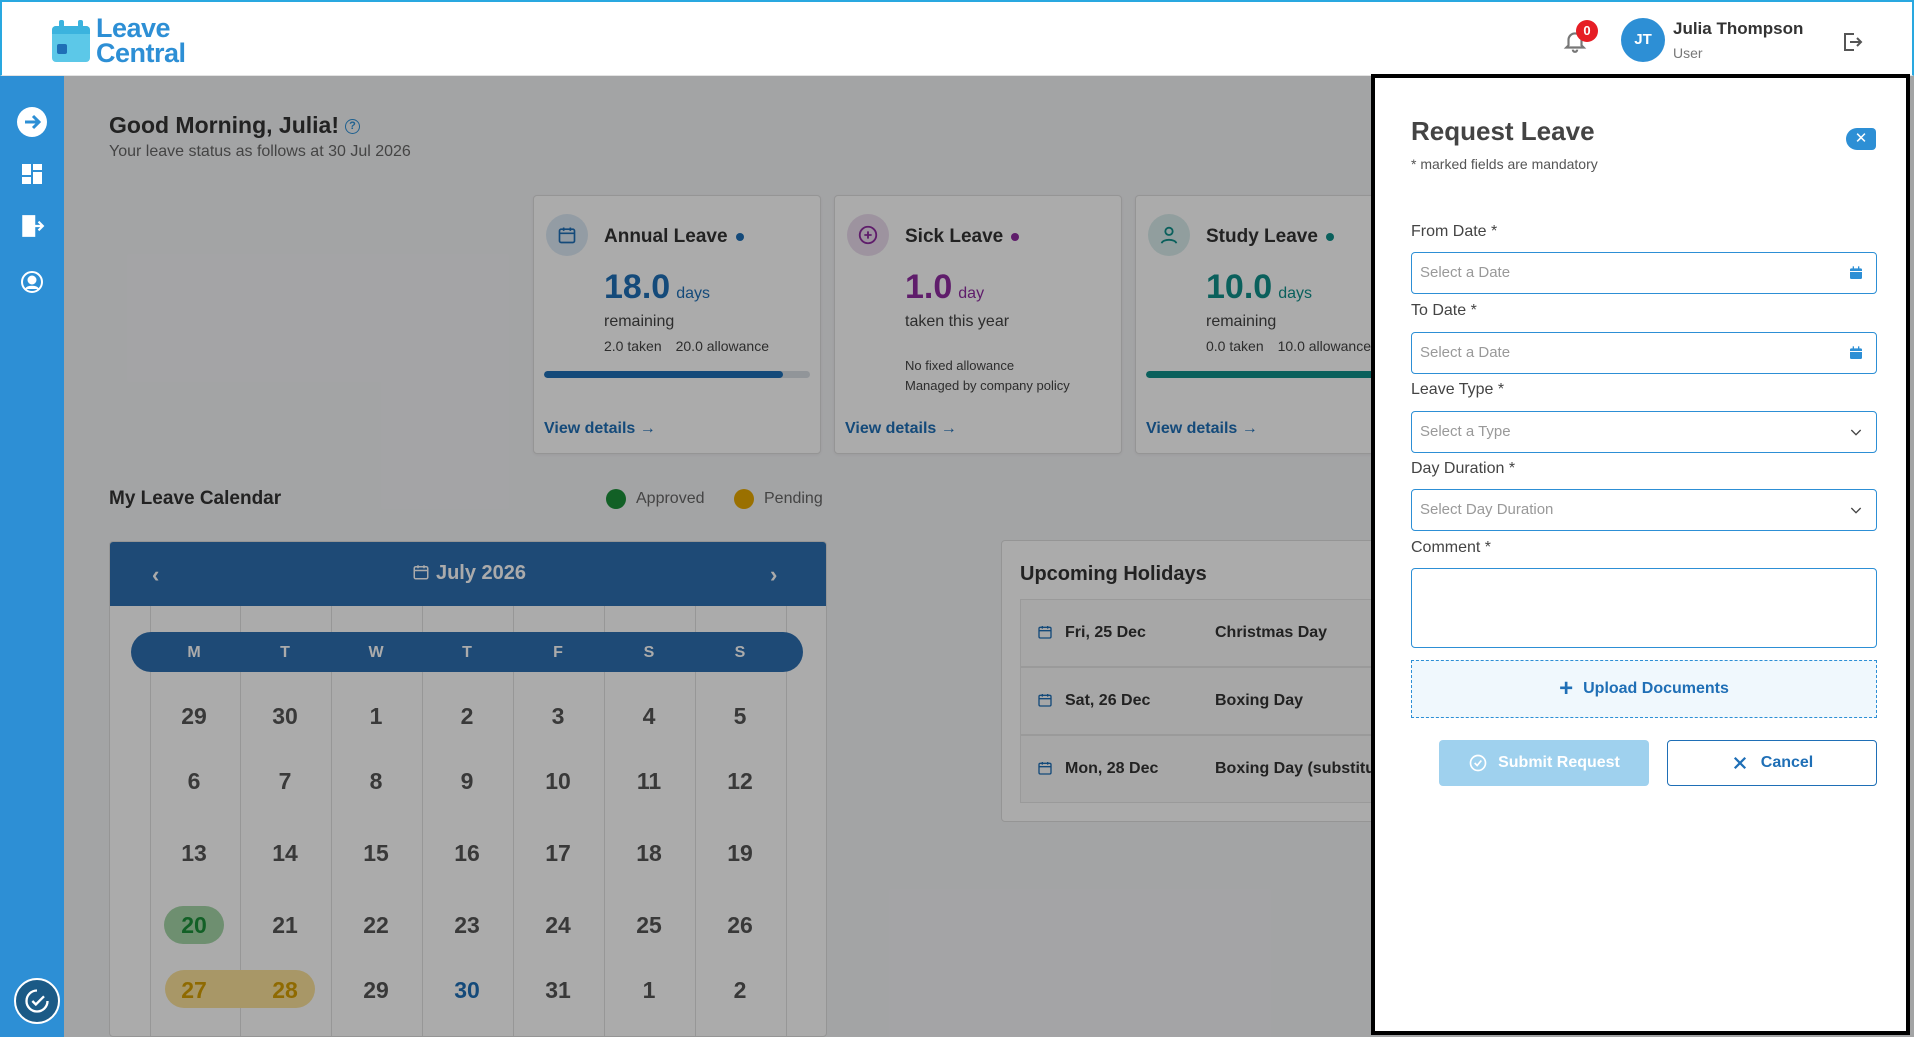 Image resolution: width=1914 pixels, height=1037 pixels. What do you see at coordinates (1644, 510) in the screenshot?
I see `day-duration-select: Select Day Duration` at bounding box center [1644, 510].